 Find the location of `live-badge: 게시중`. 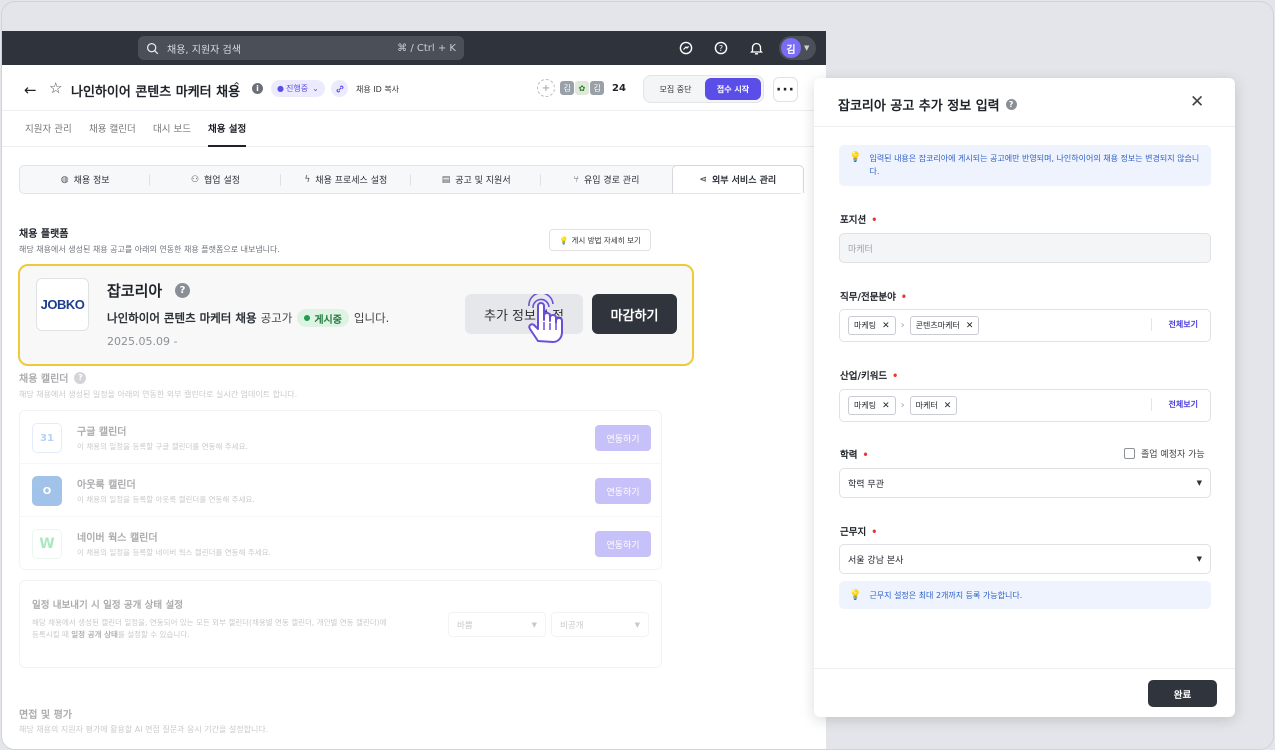

live-badge: 게시중 is located at coordinates (323, 318).